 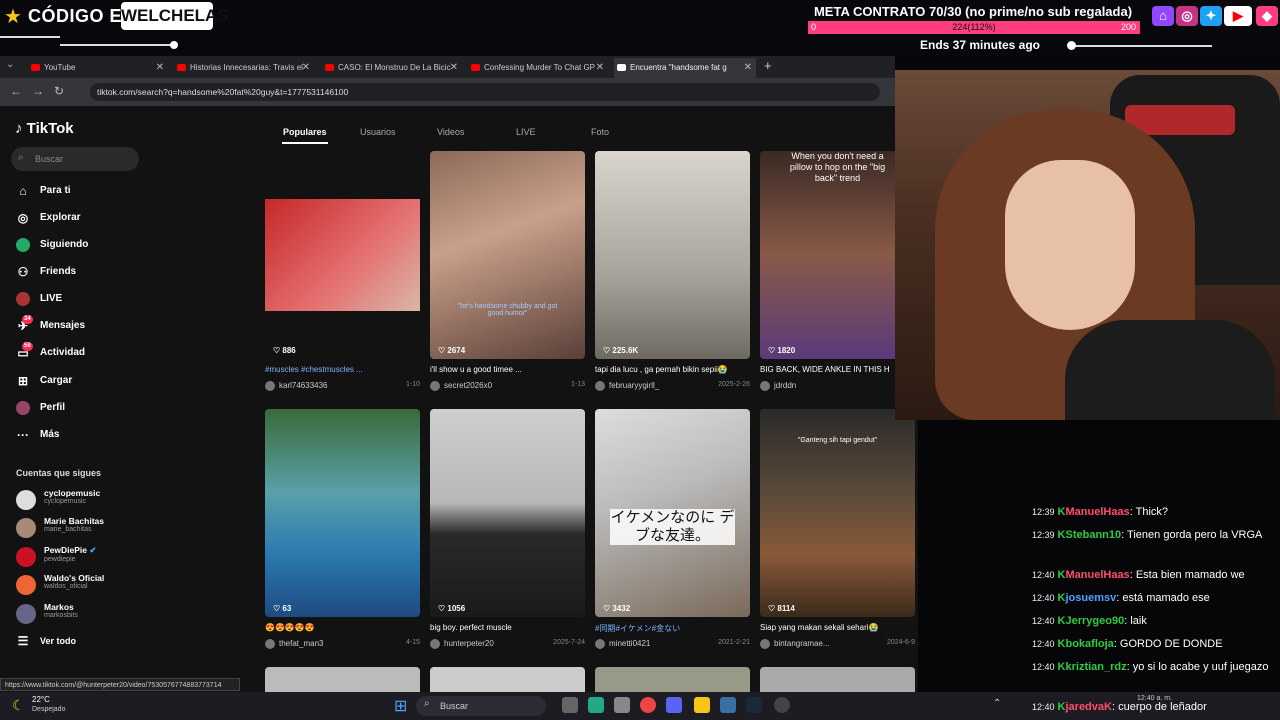 I want to click on video-author: bintangramae... 2024-6-9, so click(x=837, y=645).